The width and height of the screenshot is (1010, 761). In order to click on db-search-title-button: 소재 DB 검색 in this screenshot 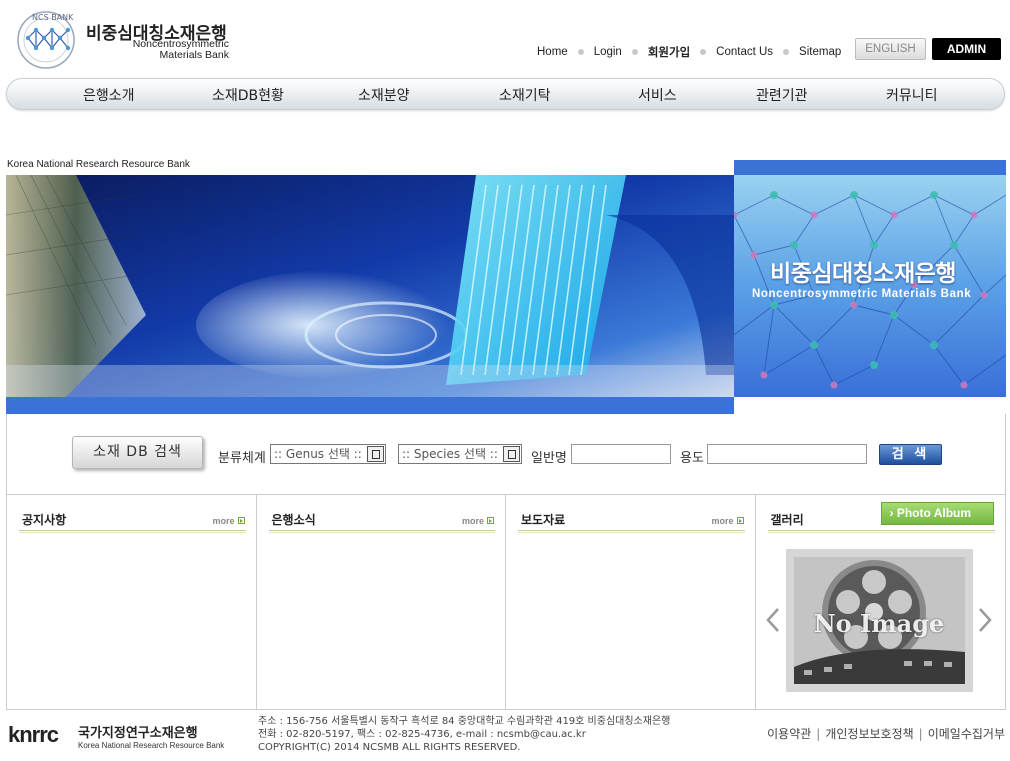, I will do `click(137, 452)`.